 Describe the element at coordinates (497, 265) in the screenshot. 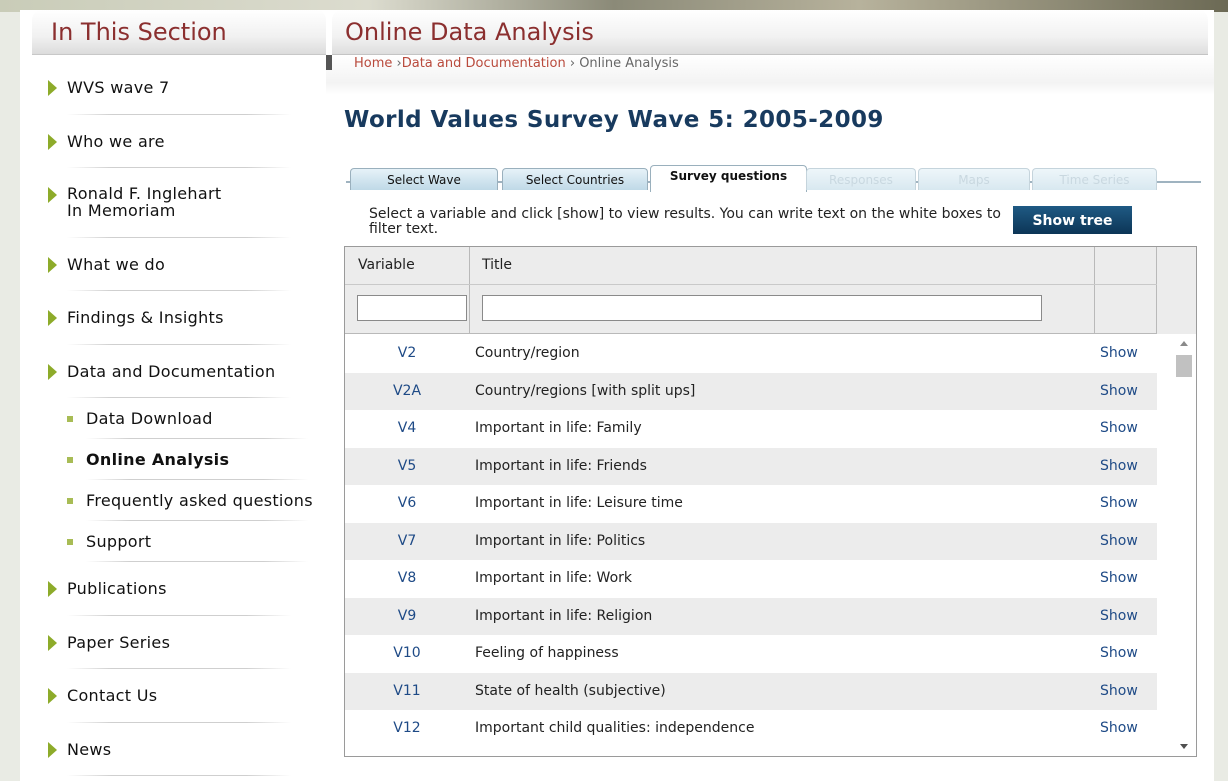

I see `column-header-title: Title` at that location.